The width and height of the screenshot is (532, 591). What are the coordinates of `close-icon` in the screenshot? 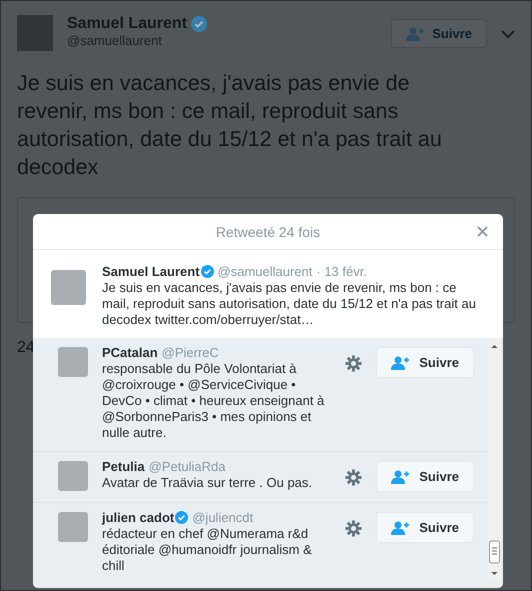 It's located at (482, 231).